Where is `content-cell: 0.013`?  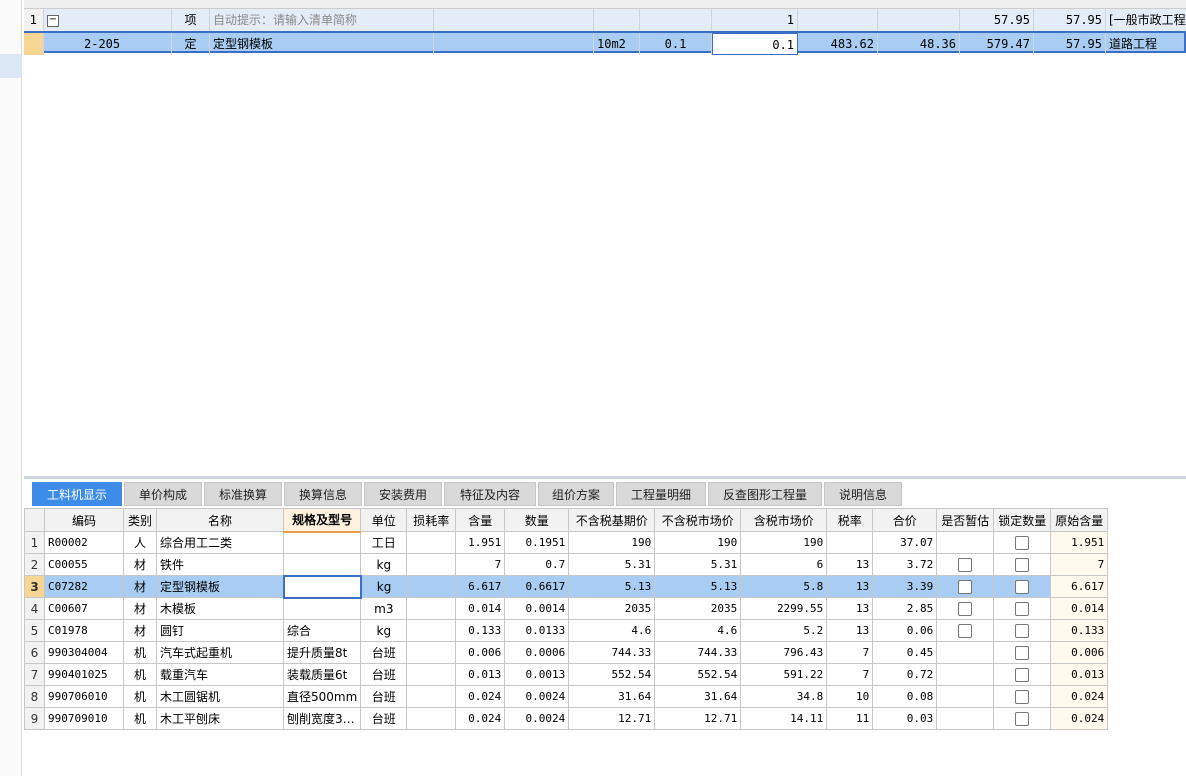 content-cell: 0.013 is located at coordinates (480, 674).